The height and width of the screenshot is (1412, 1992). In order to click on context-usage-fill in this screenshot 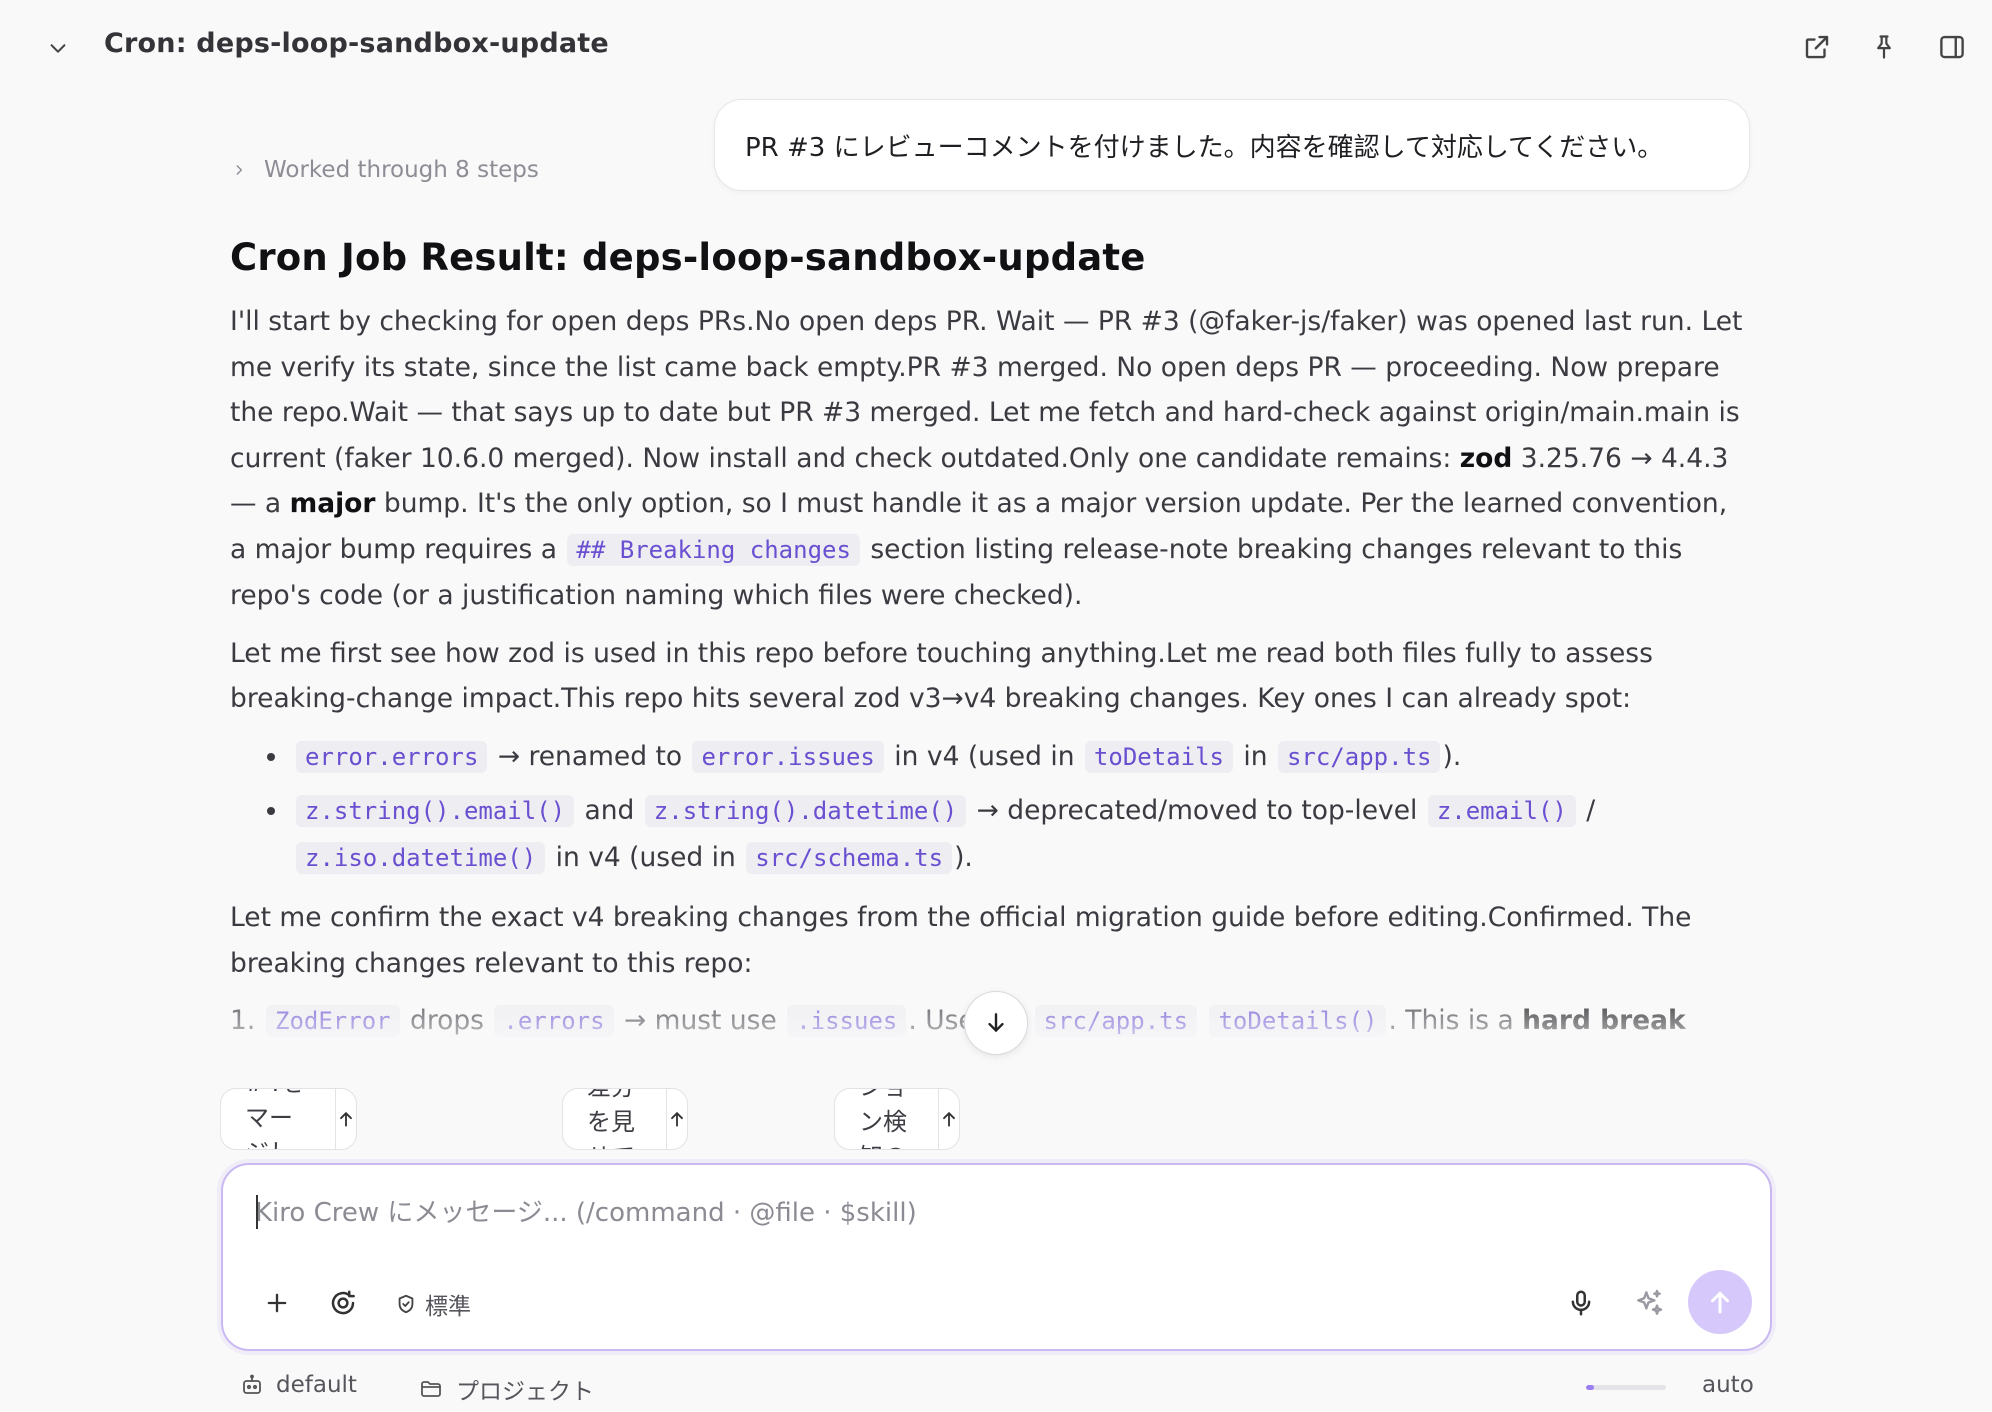, I will do `click(1590, 1387)`.